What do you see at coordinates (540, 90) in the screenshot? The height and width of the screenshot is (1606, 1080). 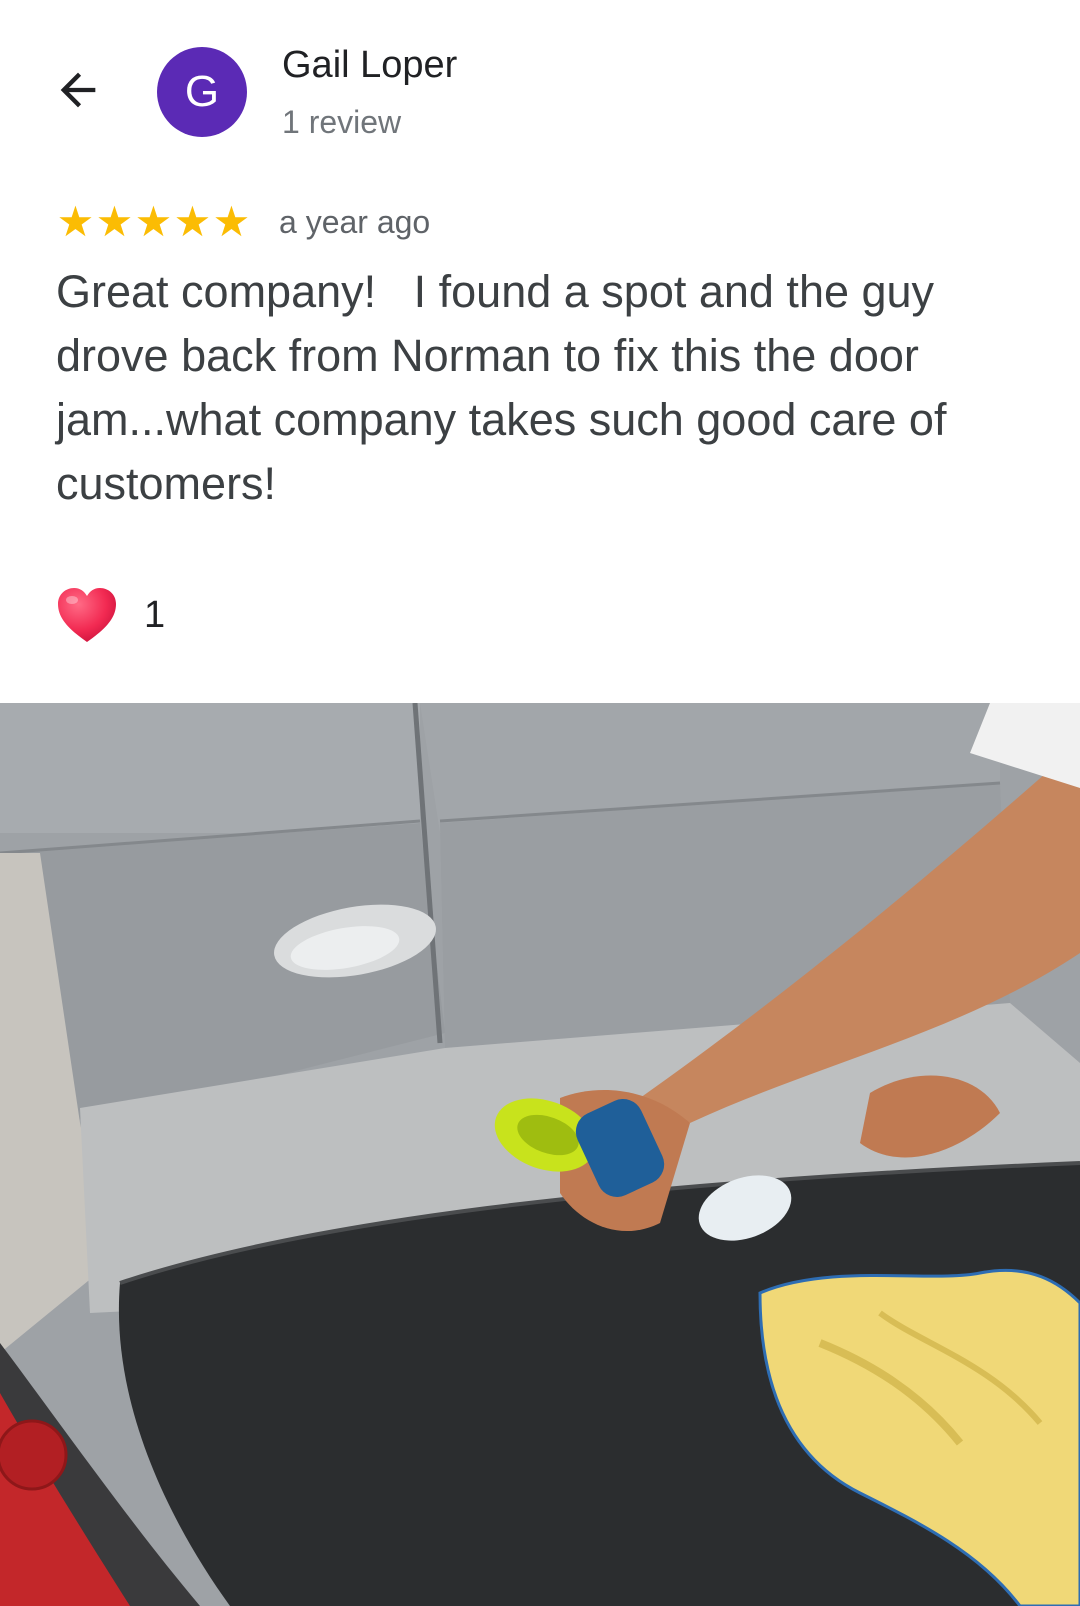 I see `review-header: G Gail Loper 1 review` at bounding box center [540, 90].